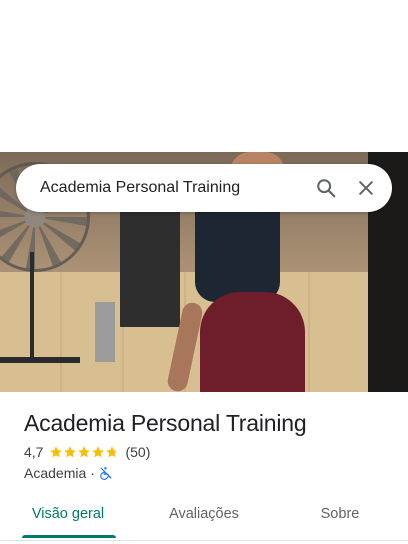  I want to click on close-icon, so click(366, 188).